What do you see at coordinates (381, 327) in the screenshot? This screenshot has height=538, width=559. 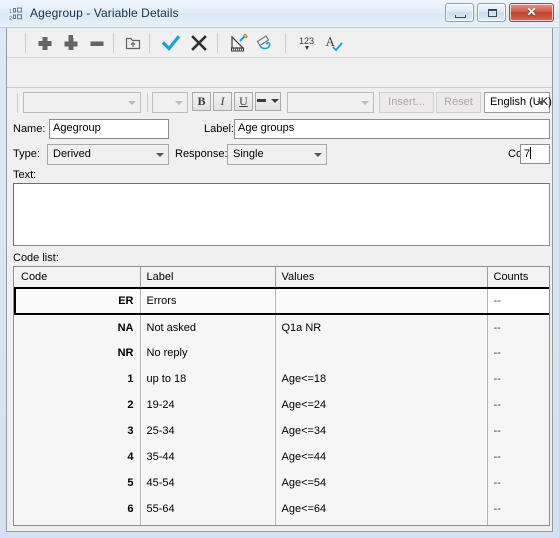 I see `cell-values: Q1a NR` at bounding box center [381, 327].